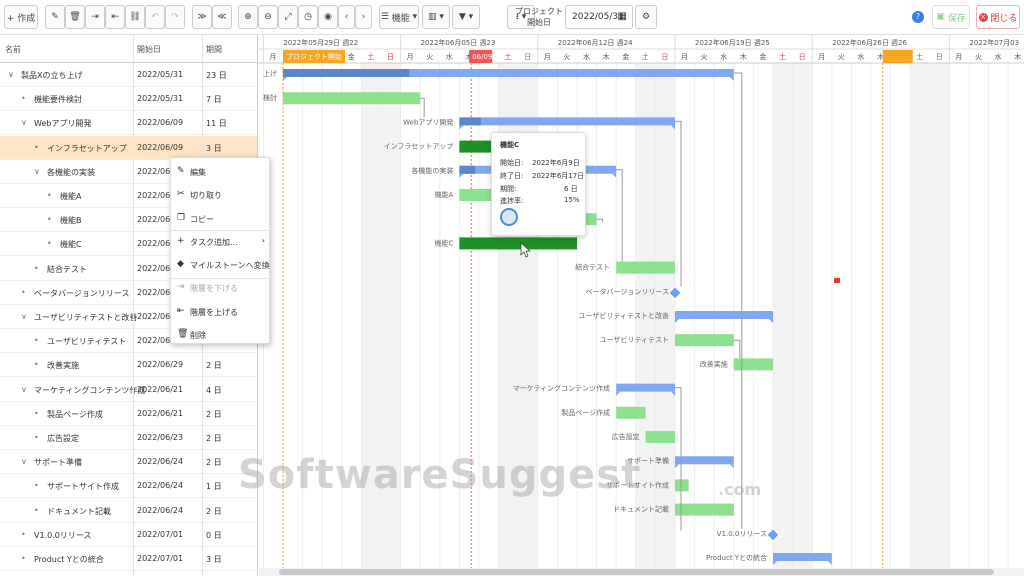 The height and width of the screenshot is (576, 1024). Describe the element at coordinates (83, 487) in the screenshot. I see `task-name: サポートサイト作成` at that location.